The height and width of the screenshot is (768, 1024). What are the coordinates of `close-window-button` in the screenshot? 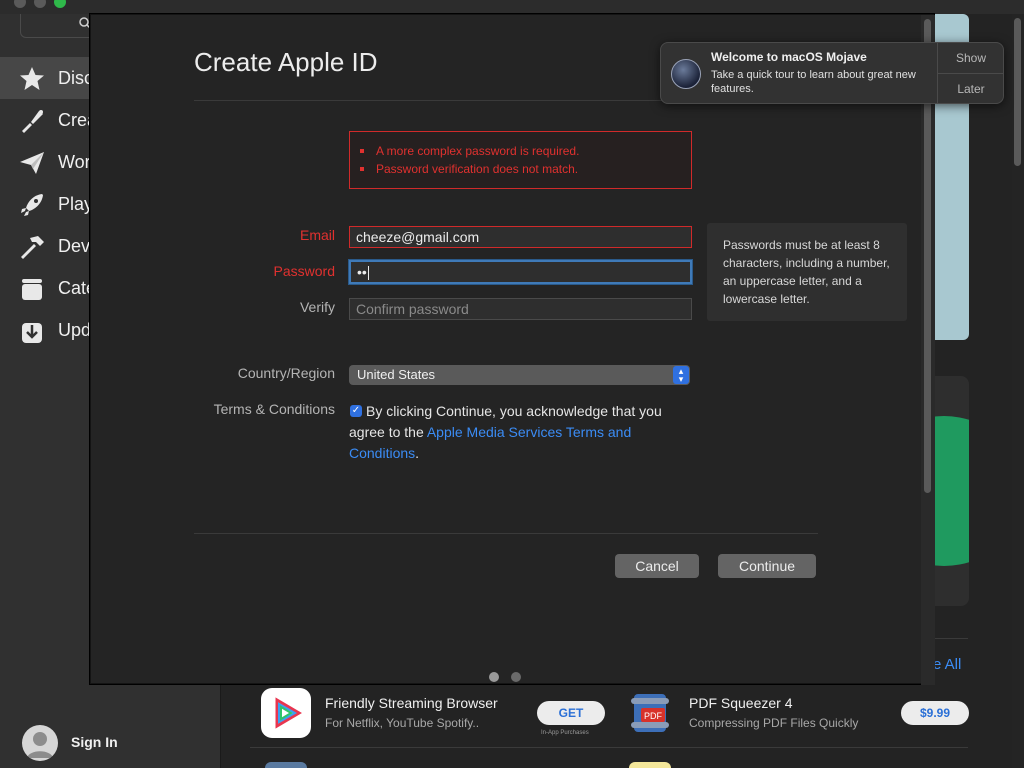 It's located at (20, 4).